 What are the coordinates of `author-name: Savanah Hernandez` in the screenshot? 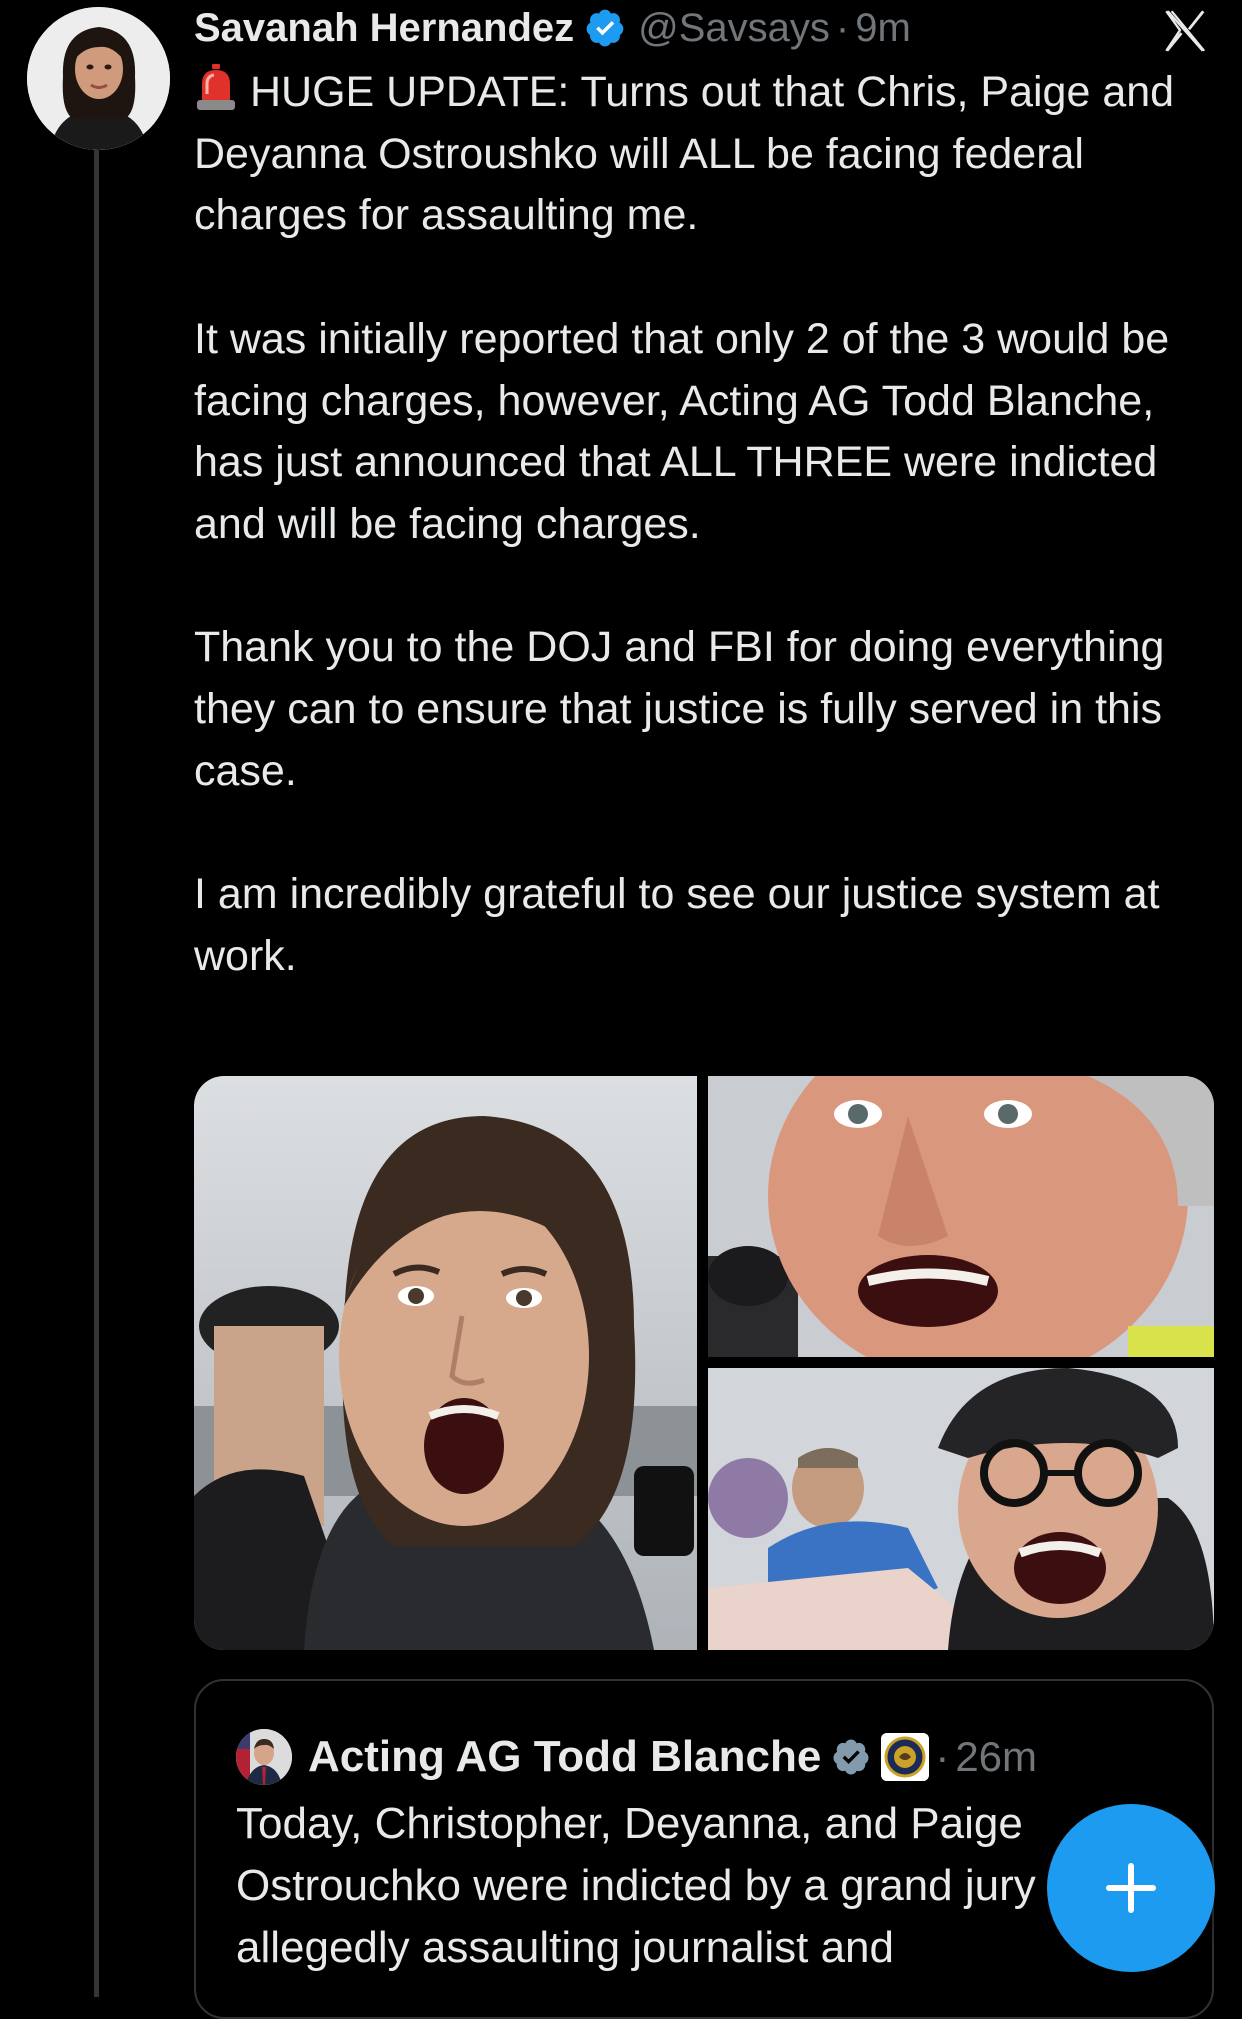 It's located at (384, 28).